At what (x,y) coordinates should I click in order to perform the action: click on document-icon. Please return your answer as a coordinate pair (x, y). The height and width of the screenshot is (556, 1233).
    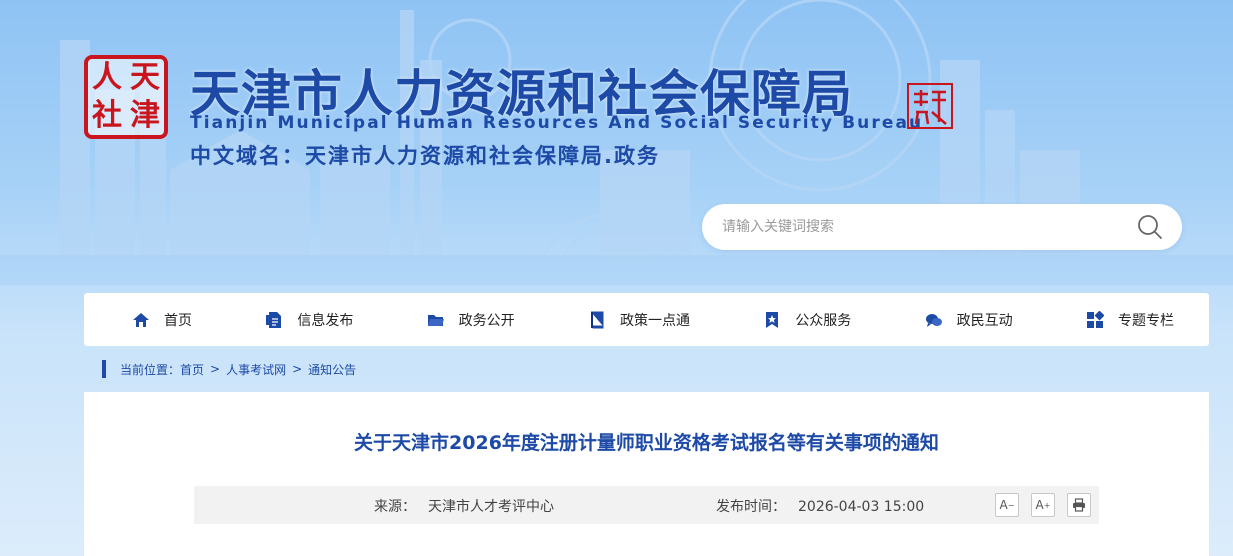
    Looking at the image, I should click on (274, 319).